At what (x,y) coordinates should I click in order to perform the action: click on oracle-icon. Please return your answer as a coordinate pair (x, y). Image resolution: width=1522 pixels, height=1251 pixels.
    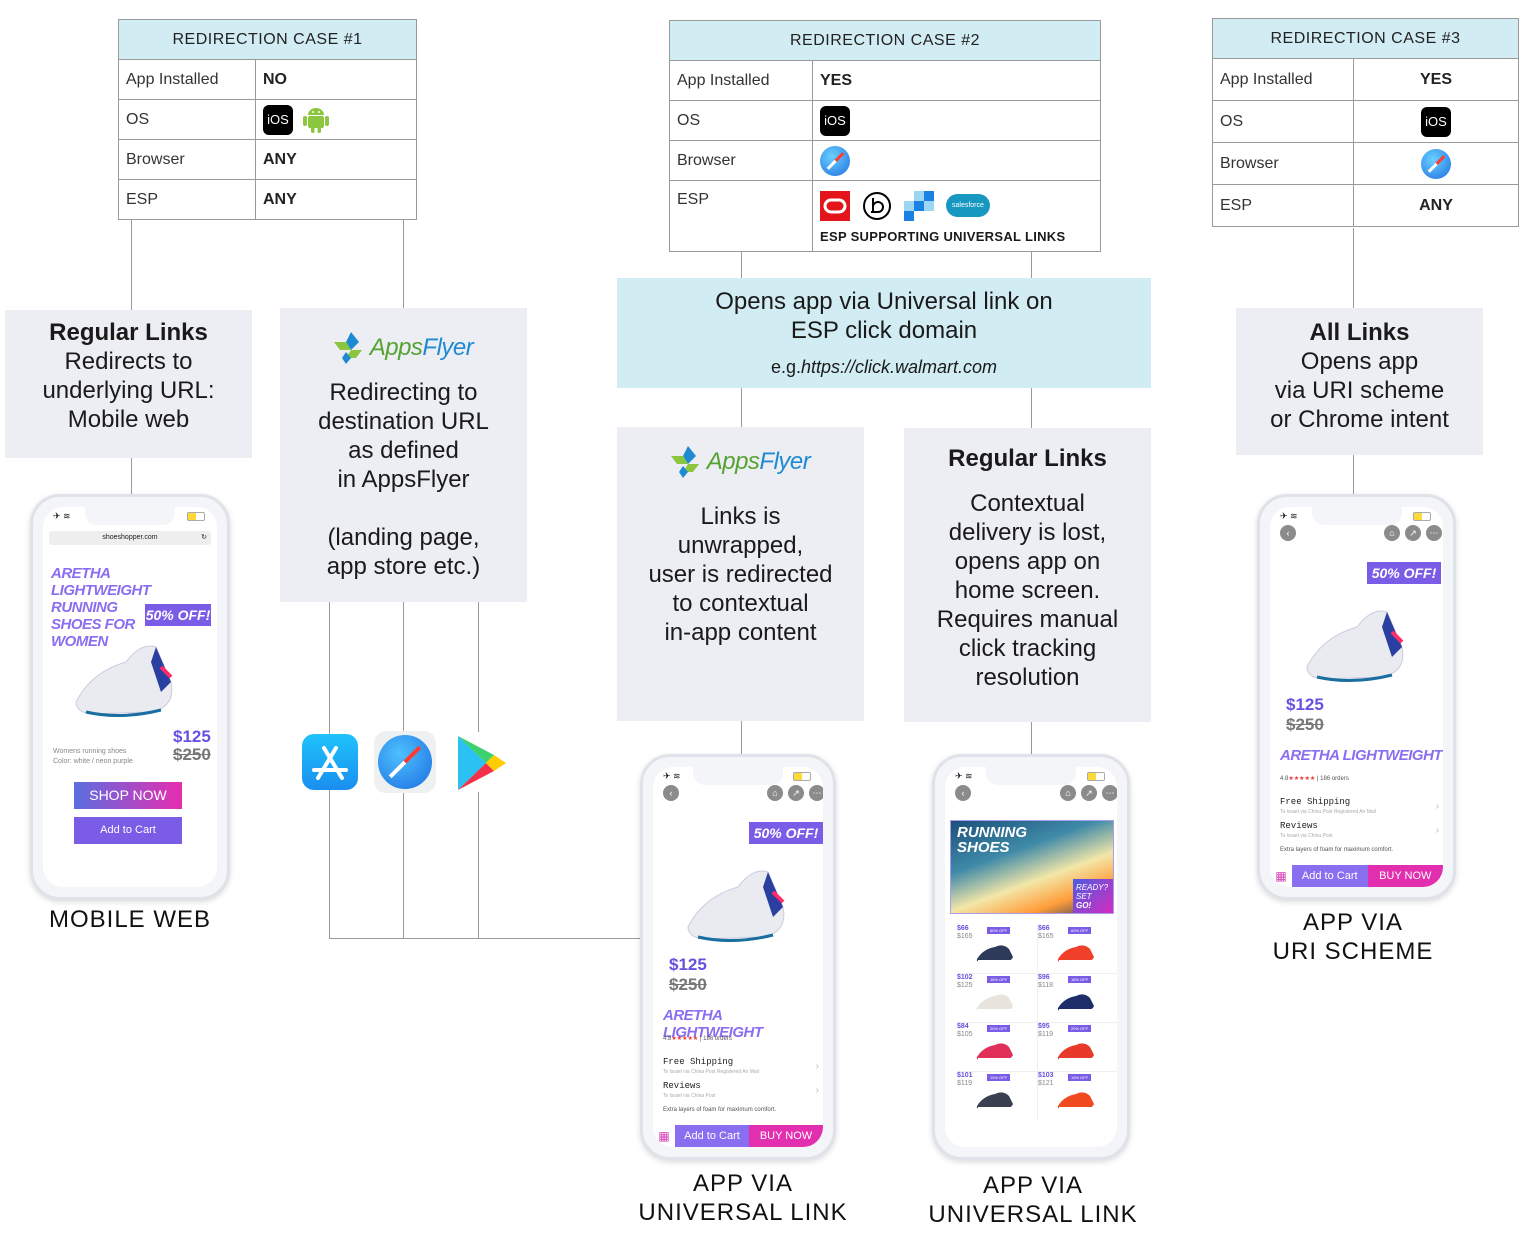
    Looking at the image, I should click on (835, 205).